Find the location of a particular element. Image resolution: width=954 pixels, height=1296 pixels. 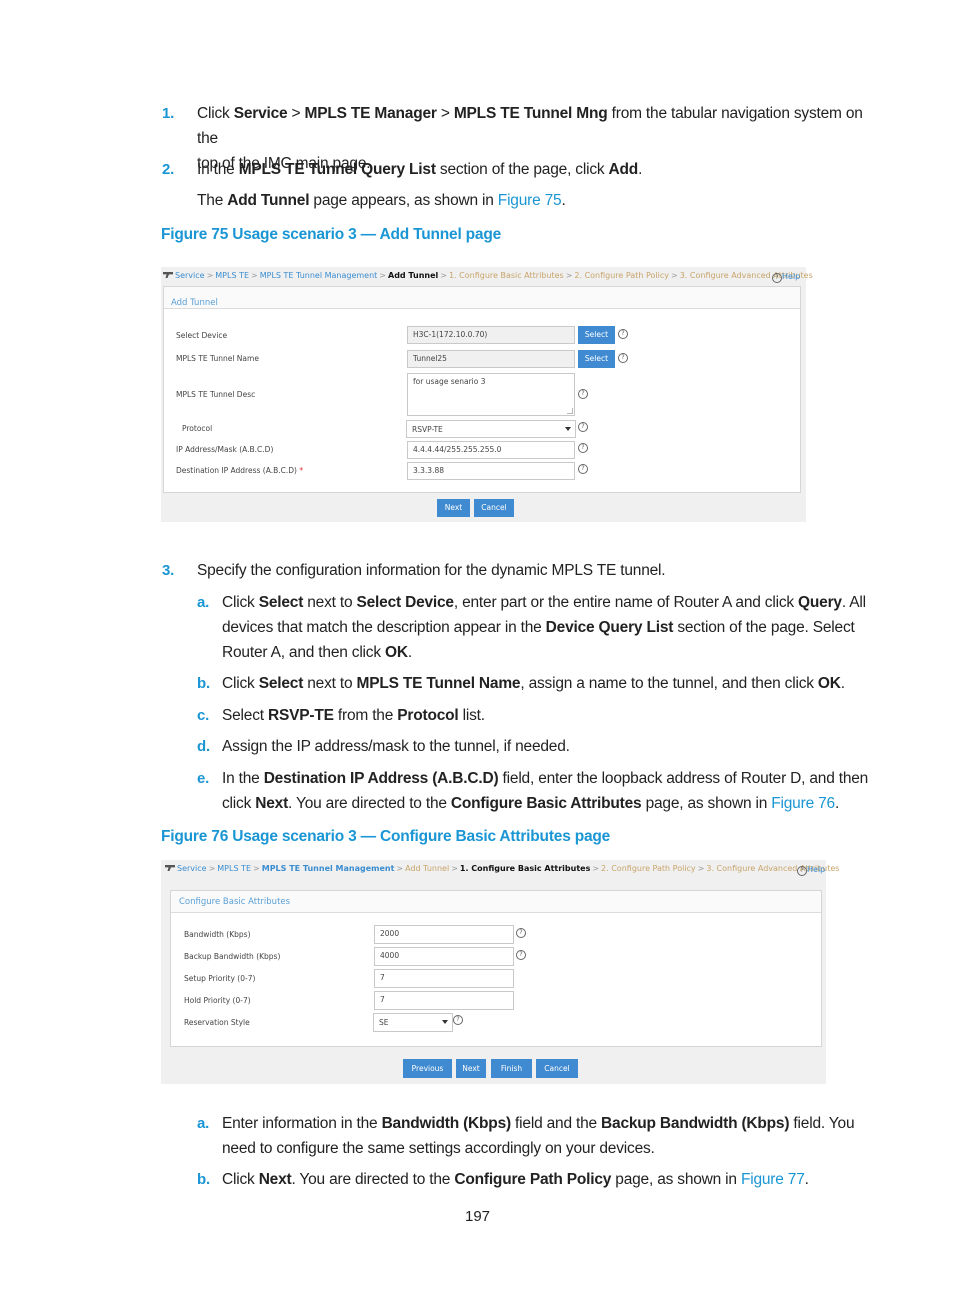

panel-header is located at coordinates (482, 298).